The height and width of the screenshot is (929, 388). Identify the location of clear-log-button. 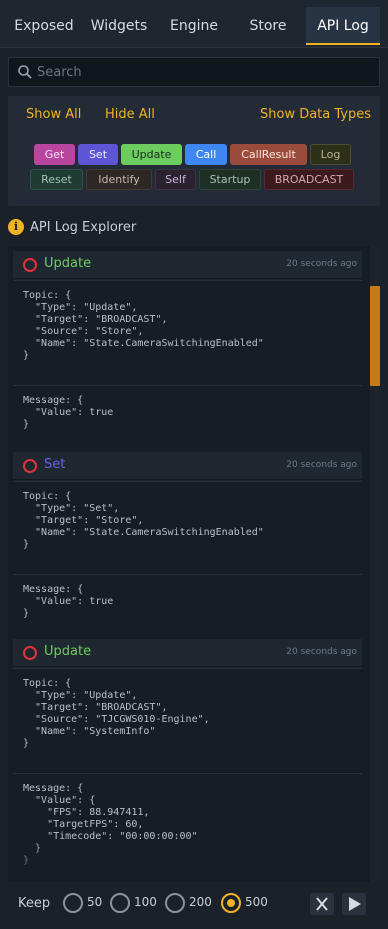
(322, 904).